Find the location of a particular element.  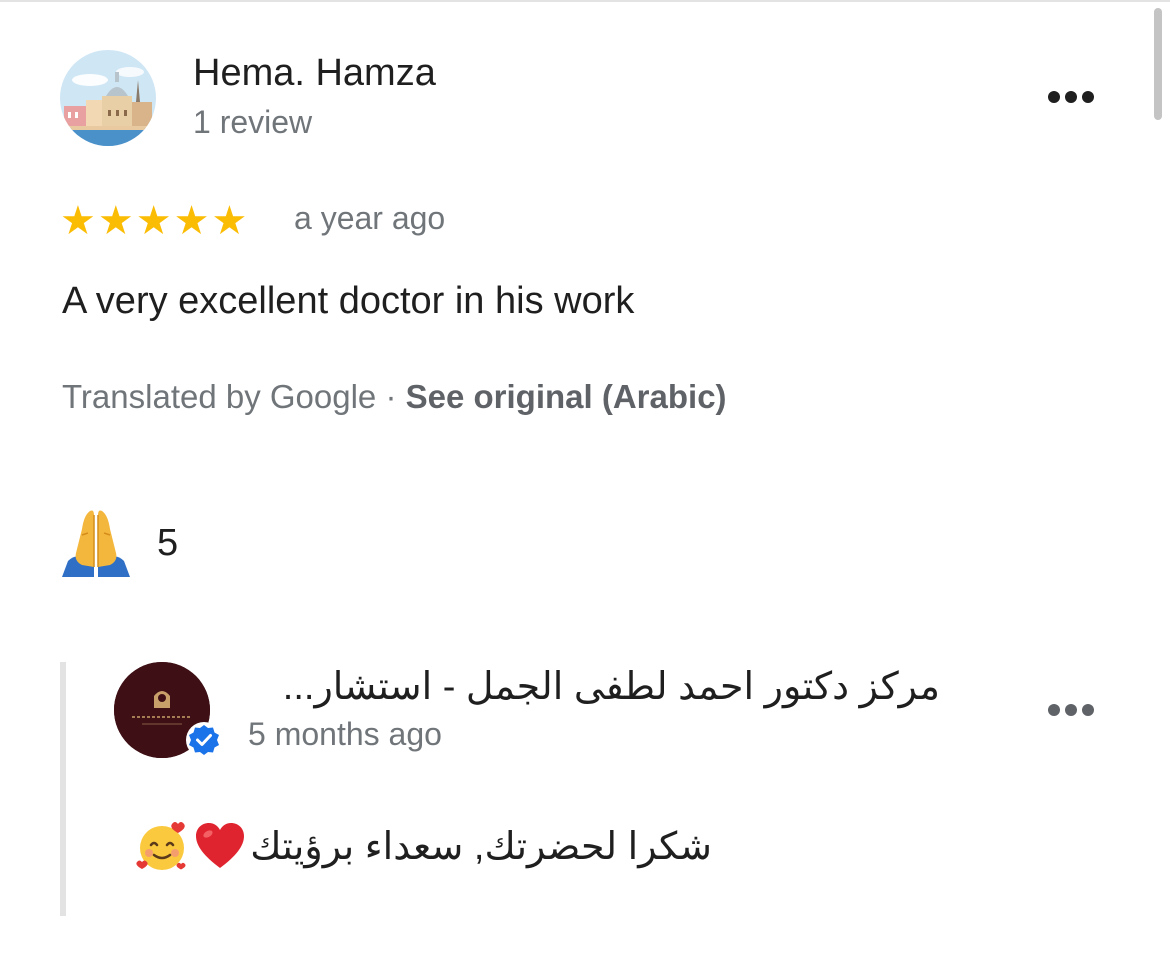

smiling-face-with-hearts-icon is located at coordinates (162, 846).